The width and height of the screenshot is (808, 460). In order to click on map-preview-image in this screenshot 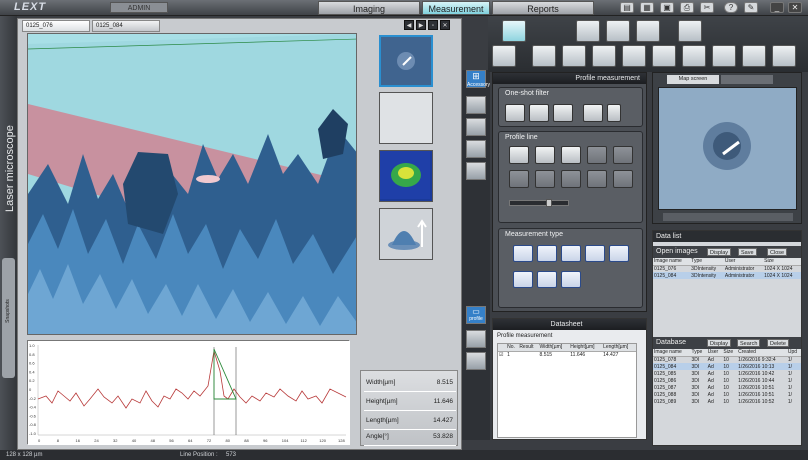, I will do `click(727, 148)`.